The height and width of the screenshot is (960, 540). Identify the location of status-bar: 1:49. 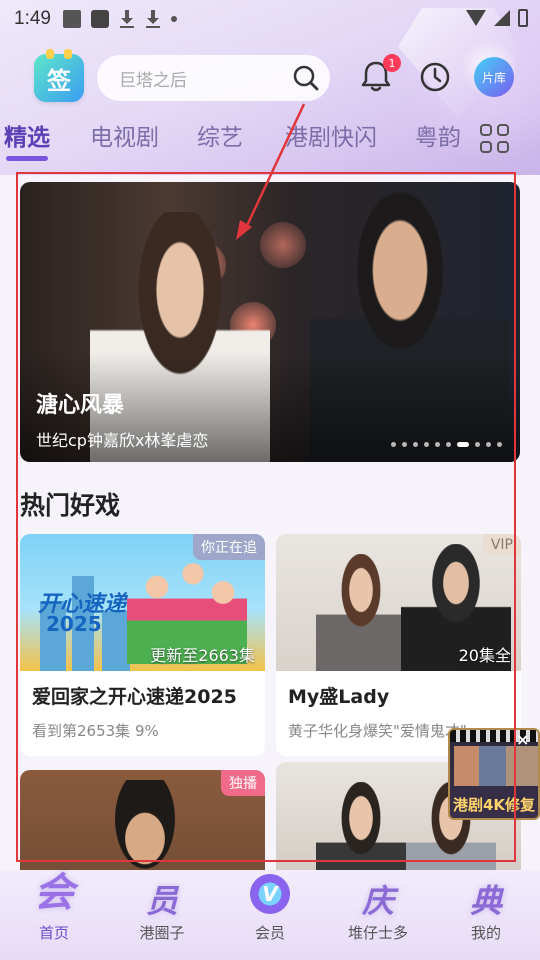
(270, 19).